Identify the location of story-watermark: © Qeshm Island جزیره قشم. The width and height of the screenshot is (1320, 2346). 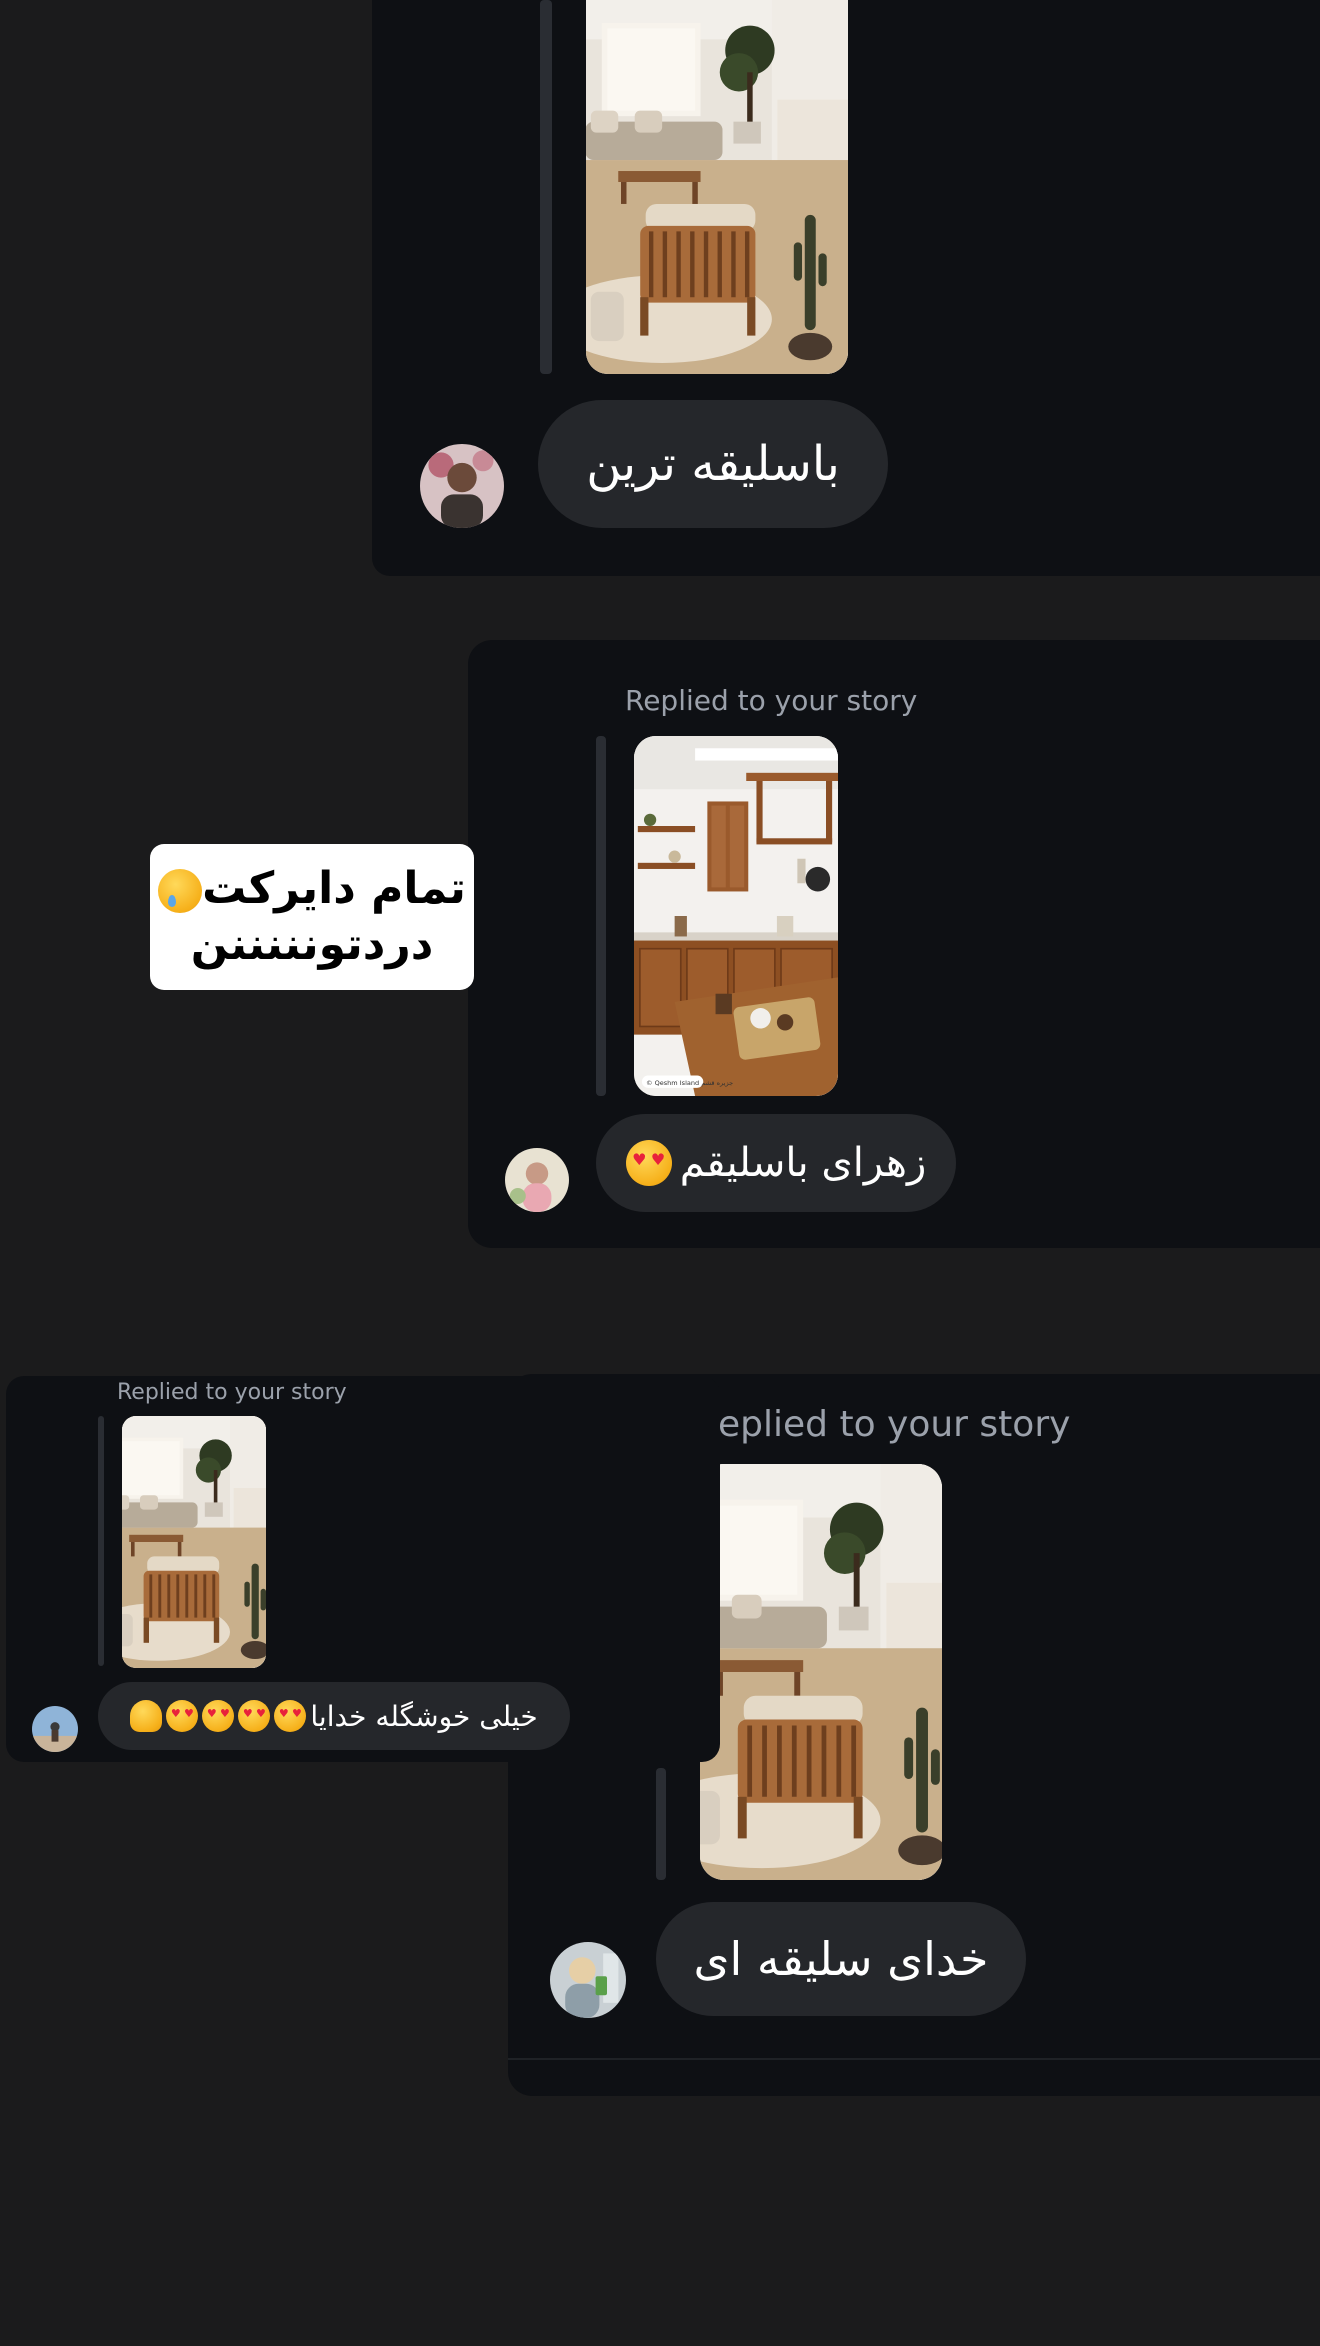
(689, 1083).